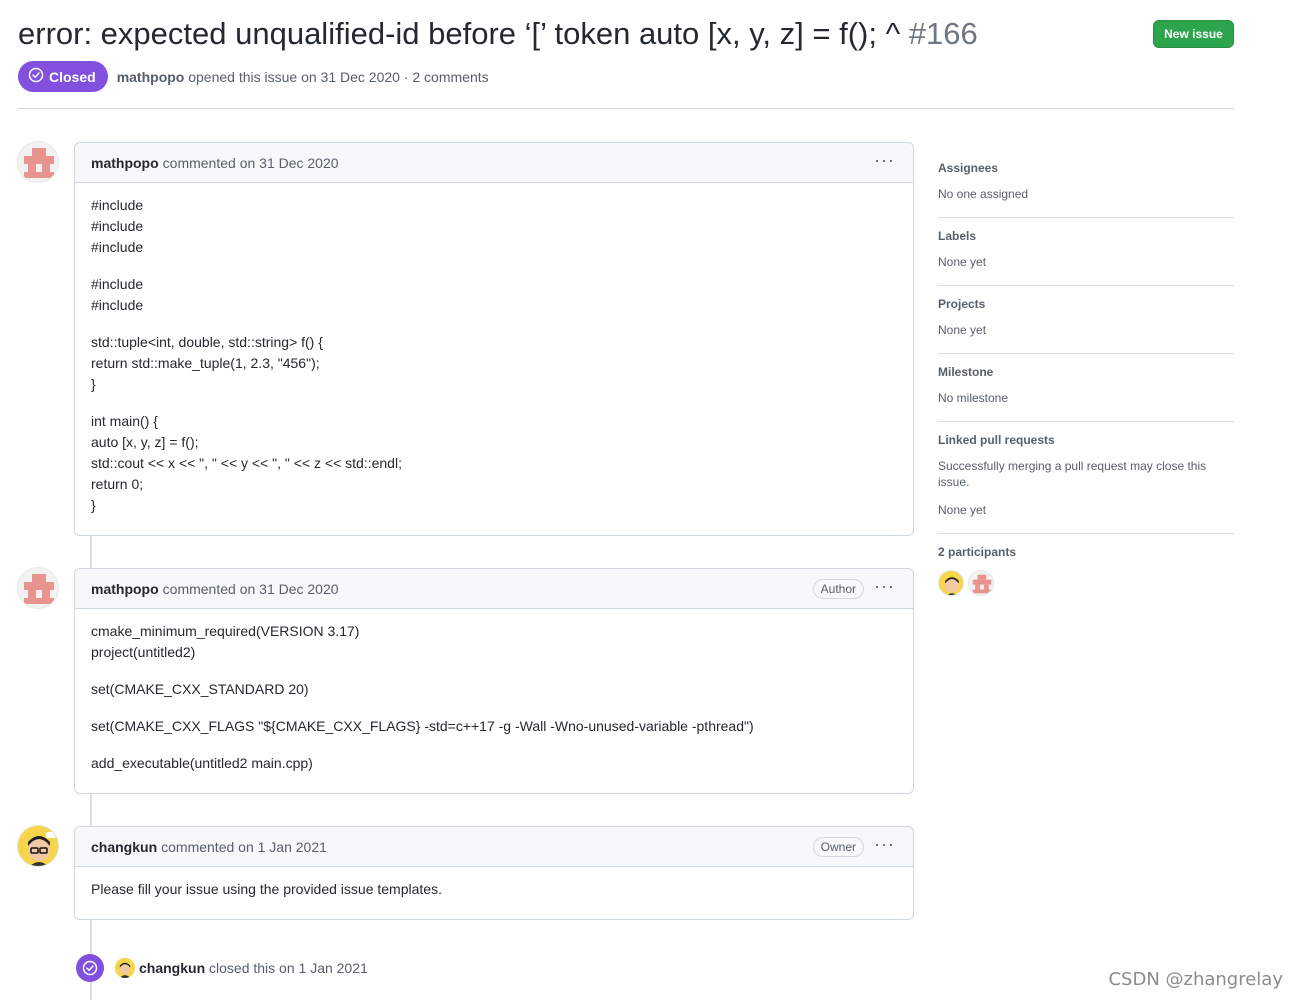 Image resolution: width=1299 pixels, height=1000 pixels. Describe the element at coordinates (172, 968) in the screenshot. I see `event-actor: changkun` at that location.